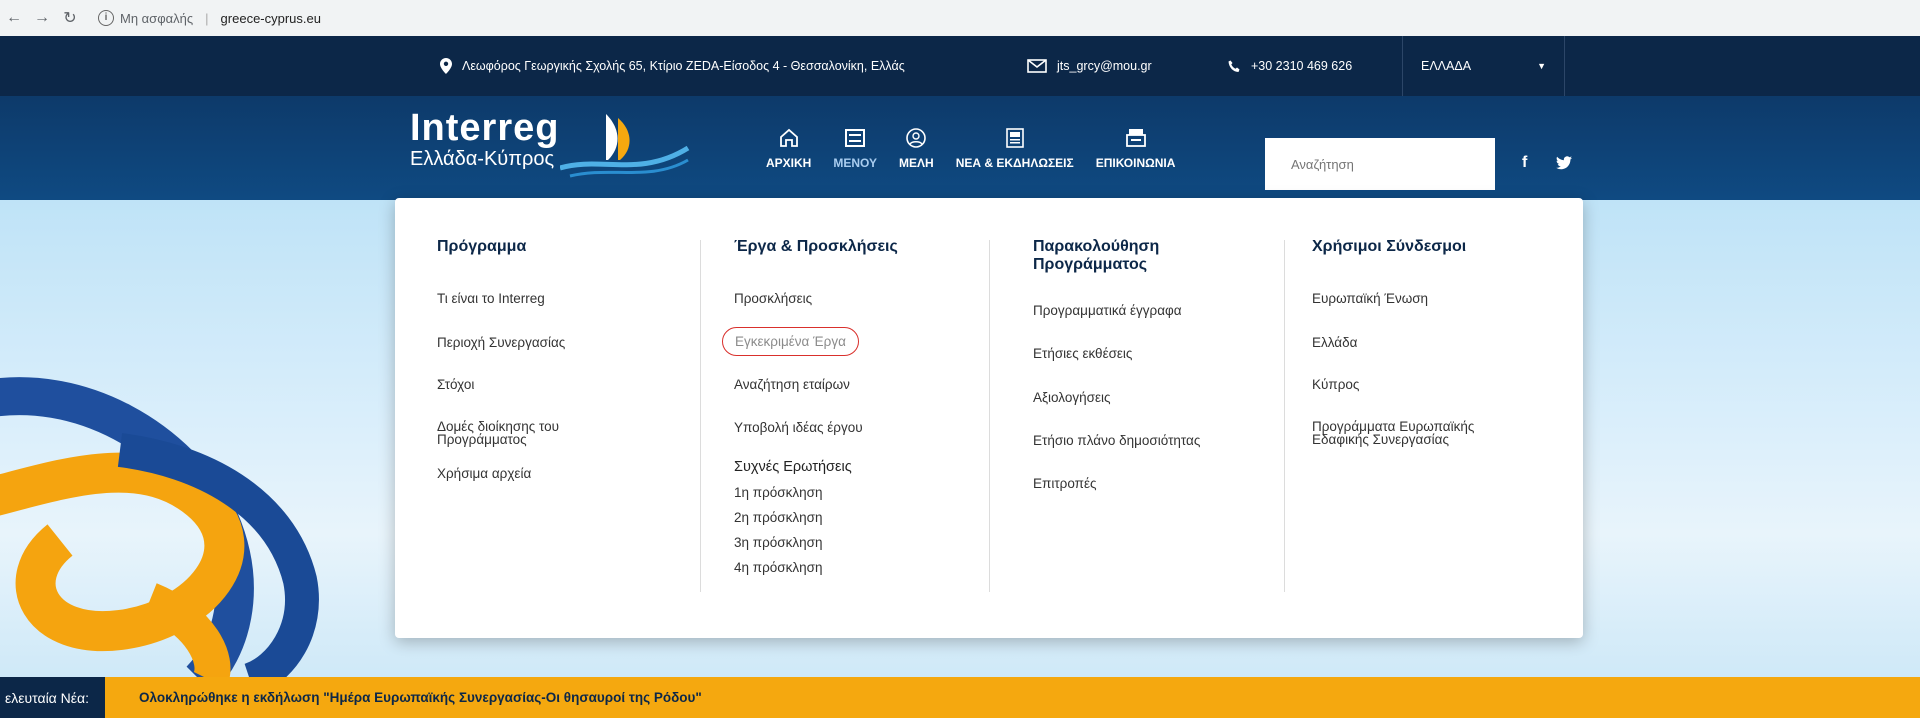 Image resolution: width=1920 pixels, height=718 pixels. Describe the element at coordinates (1096, 255) in the screenshot. I see `menu-column-title: Παρακολούθηση Προγράμματος` at that location.